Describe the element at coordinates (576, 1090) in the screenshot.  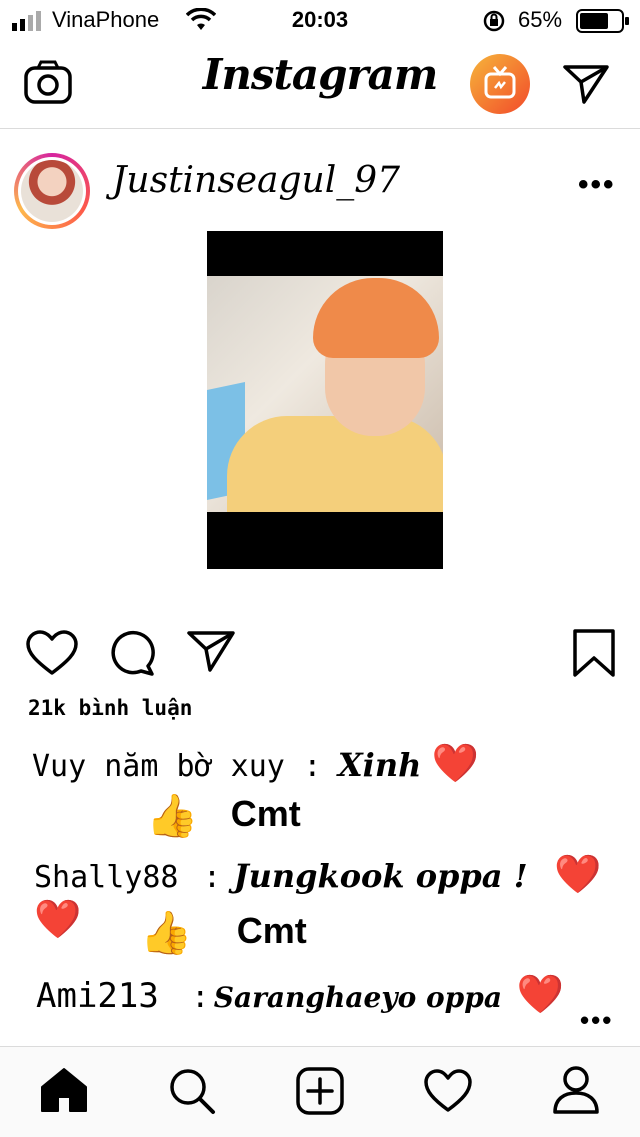
I see `profile-icon` at that location.